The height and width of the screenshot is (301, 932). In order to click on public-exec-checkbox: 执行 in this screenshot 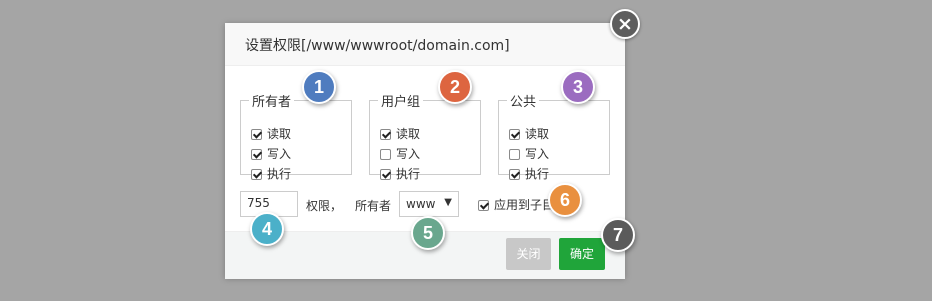, I will do `click(529, 174)`.